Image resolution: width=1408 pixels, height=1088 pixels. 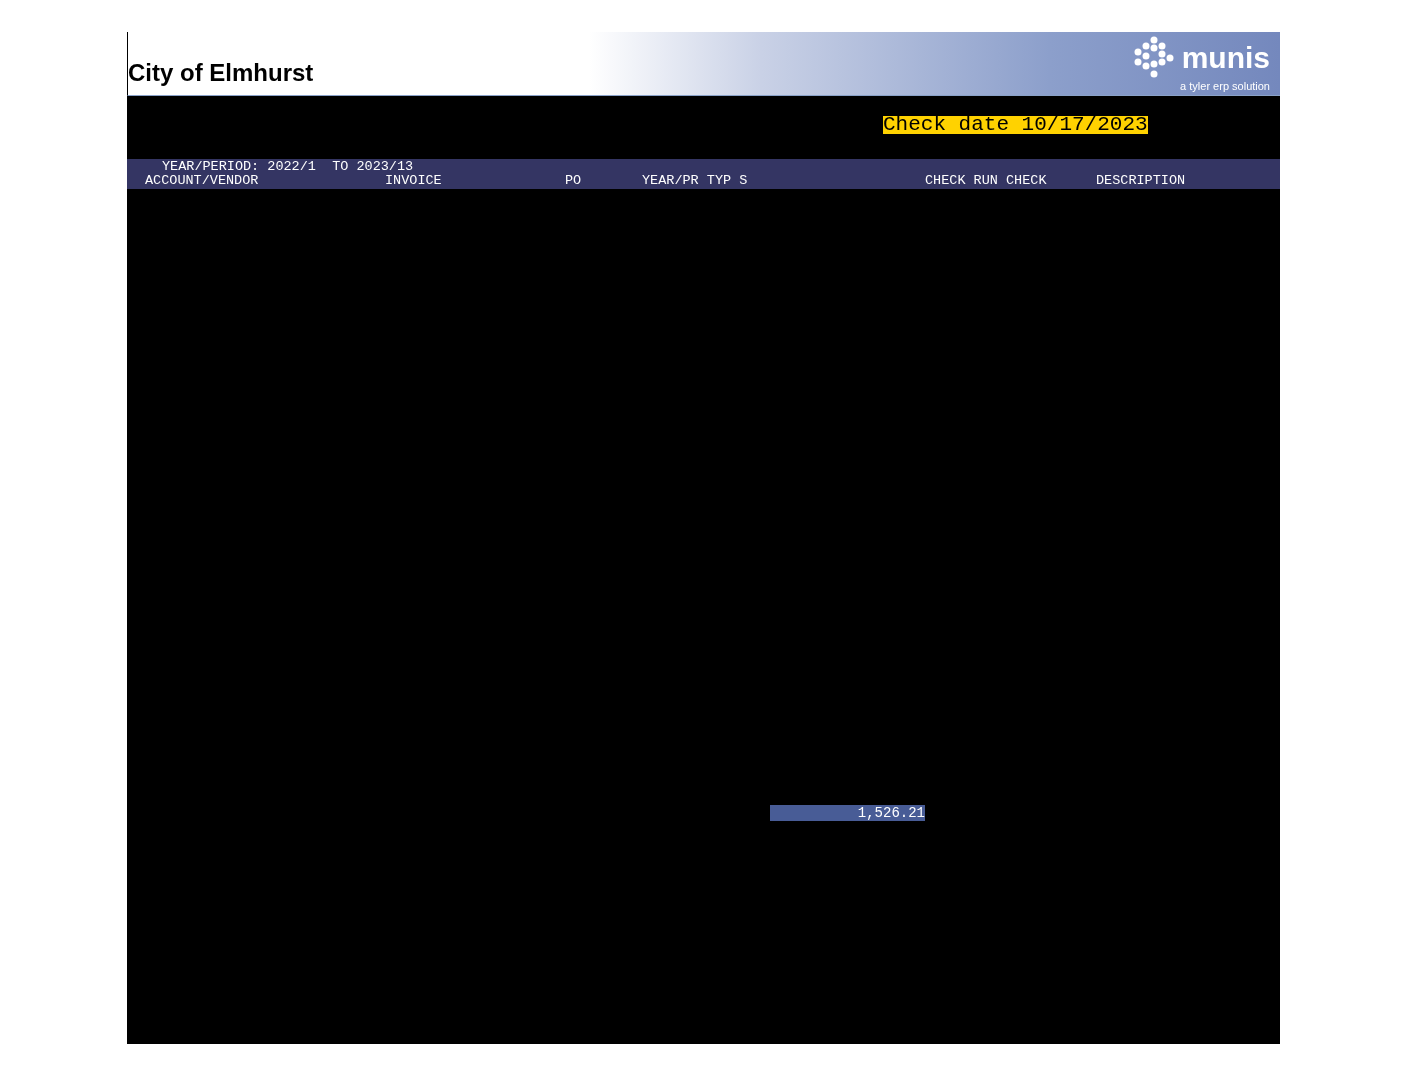 I want to click on column-header: DESCRIPTION, so click(x=1141, y=181).